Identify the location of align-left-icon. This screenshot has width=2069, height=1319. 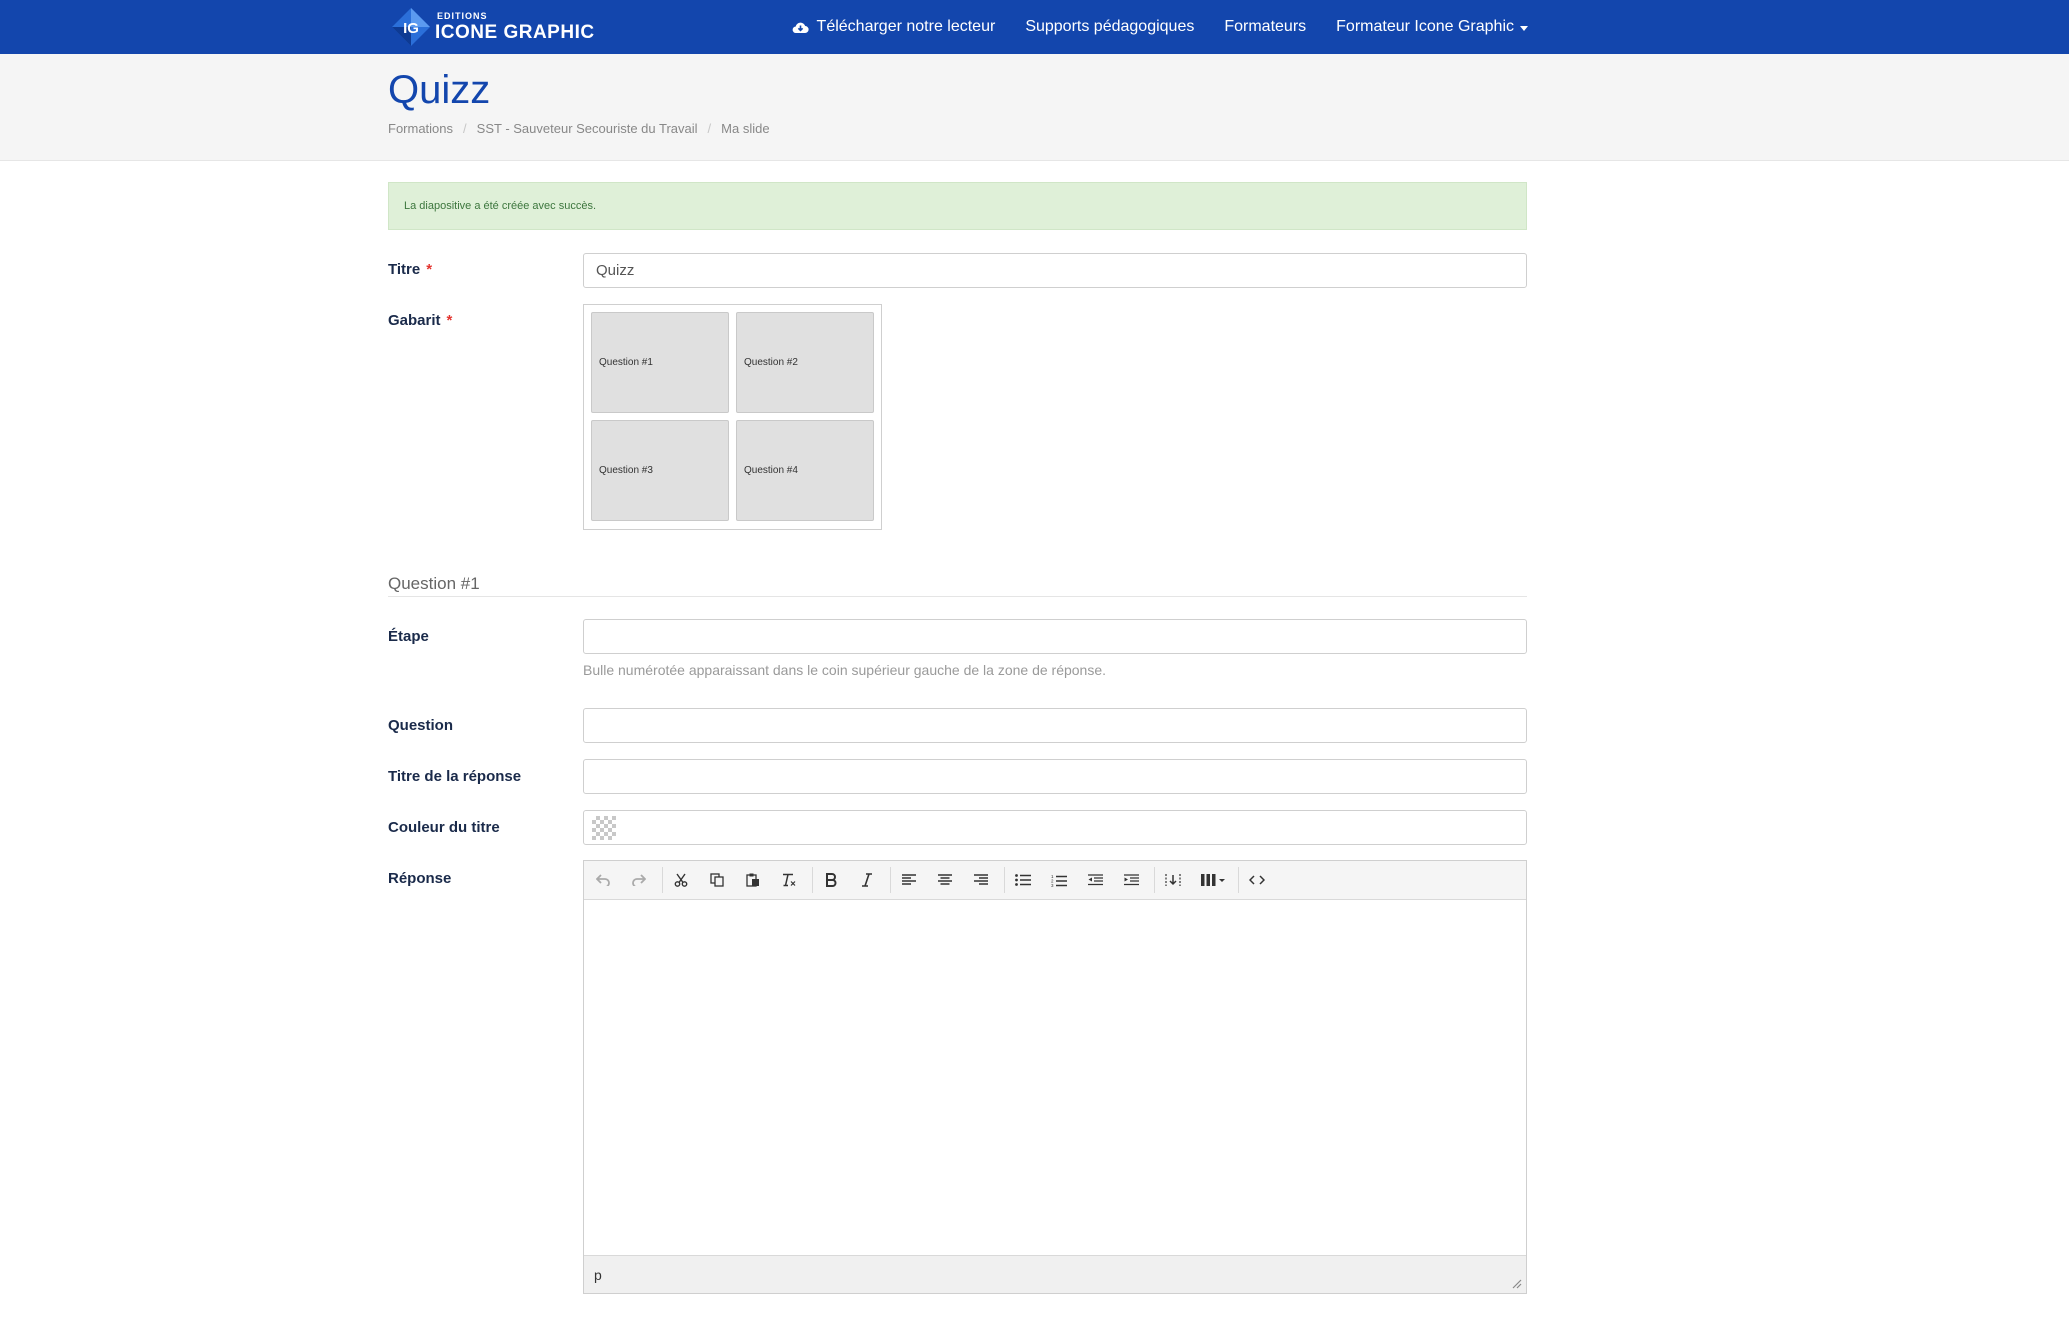
(909, 879).